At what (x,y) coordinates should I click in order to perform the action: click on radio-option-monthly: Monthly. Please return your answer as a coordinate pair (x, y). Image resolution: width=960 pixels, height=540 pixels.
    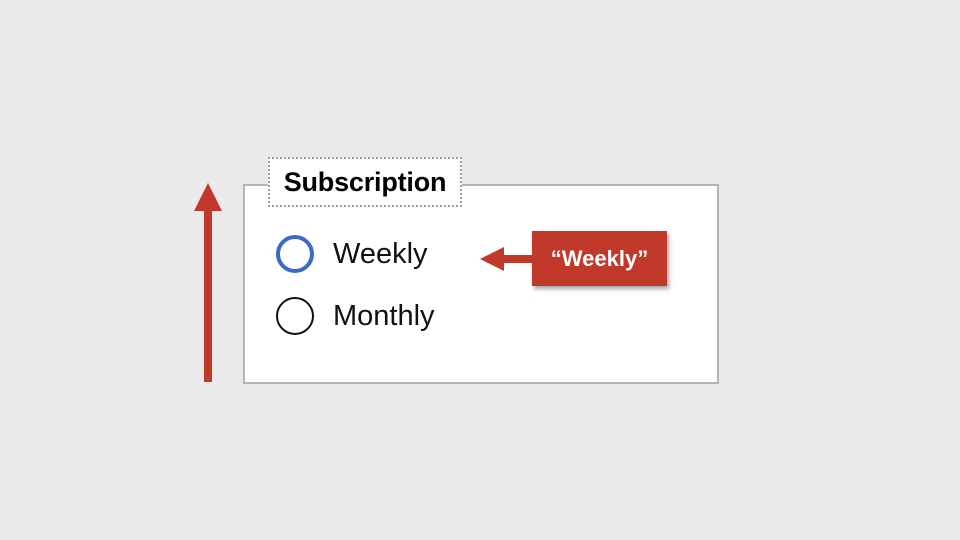
    Looking at the image, I should click on (355, 316).